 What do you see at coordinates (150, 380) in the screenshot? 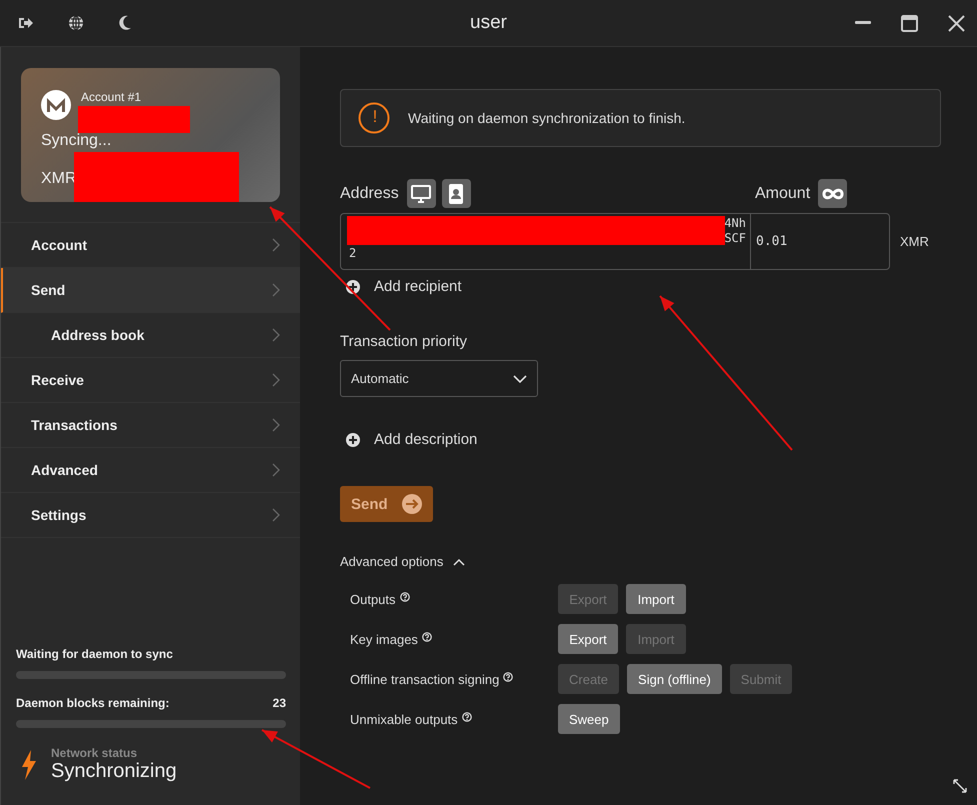
I see `sidebar-item: Receive` at bounding box center [150, 380].